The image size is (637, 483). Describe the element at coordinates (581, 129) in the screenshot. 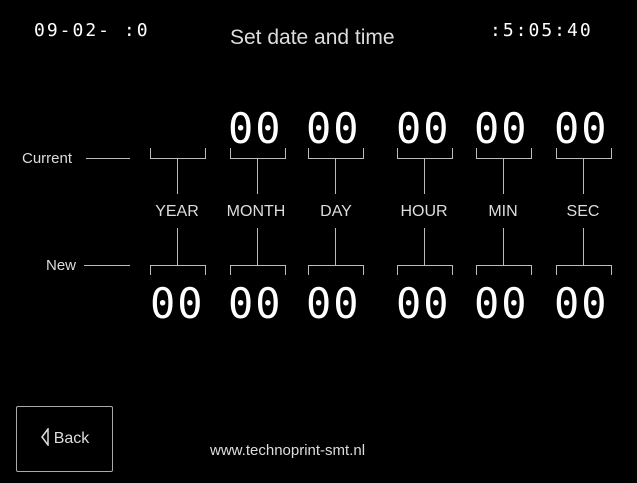

I see `current-sec-digits: 00` at that location.